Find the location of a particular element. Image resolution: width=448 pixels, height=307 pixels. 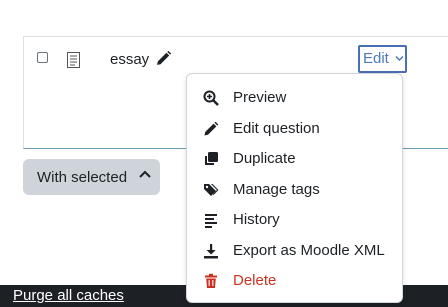

menu-item-label: Manage tags is located at coordinates (276, 189).